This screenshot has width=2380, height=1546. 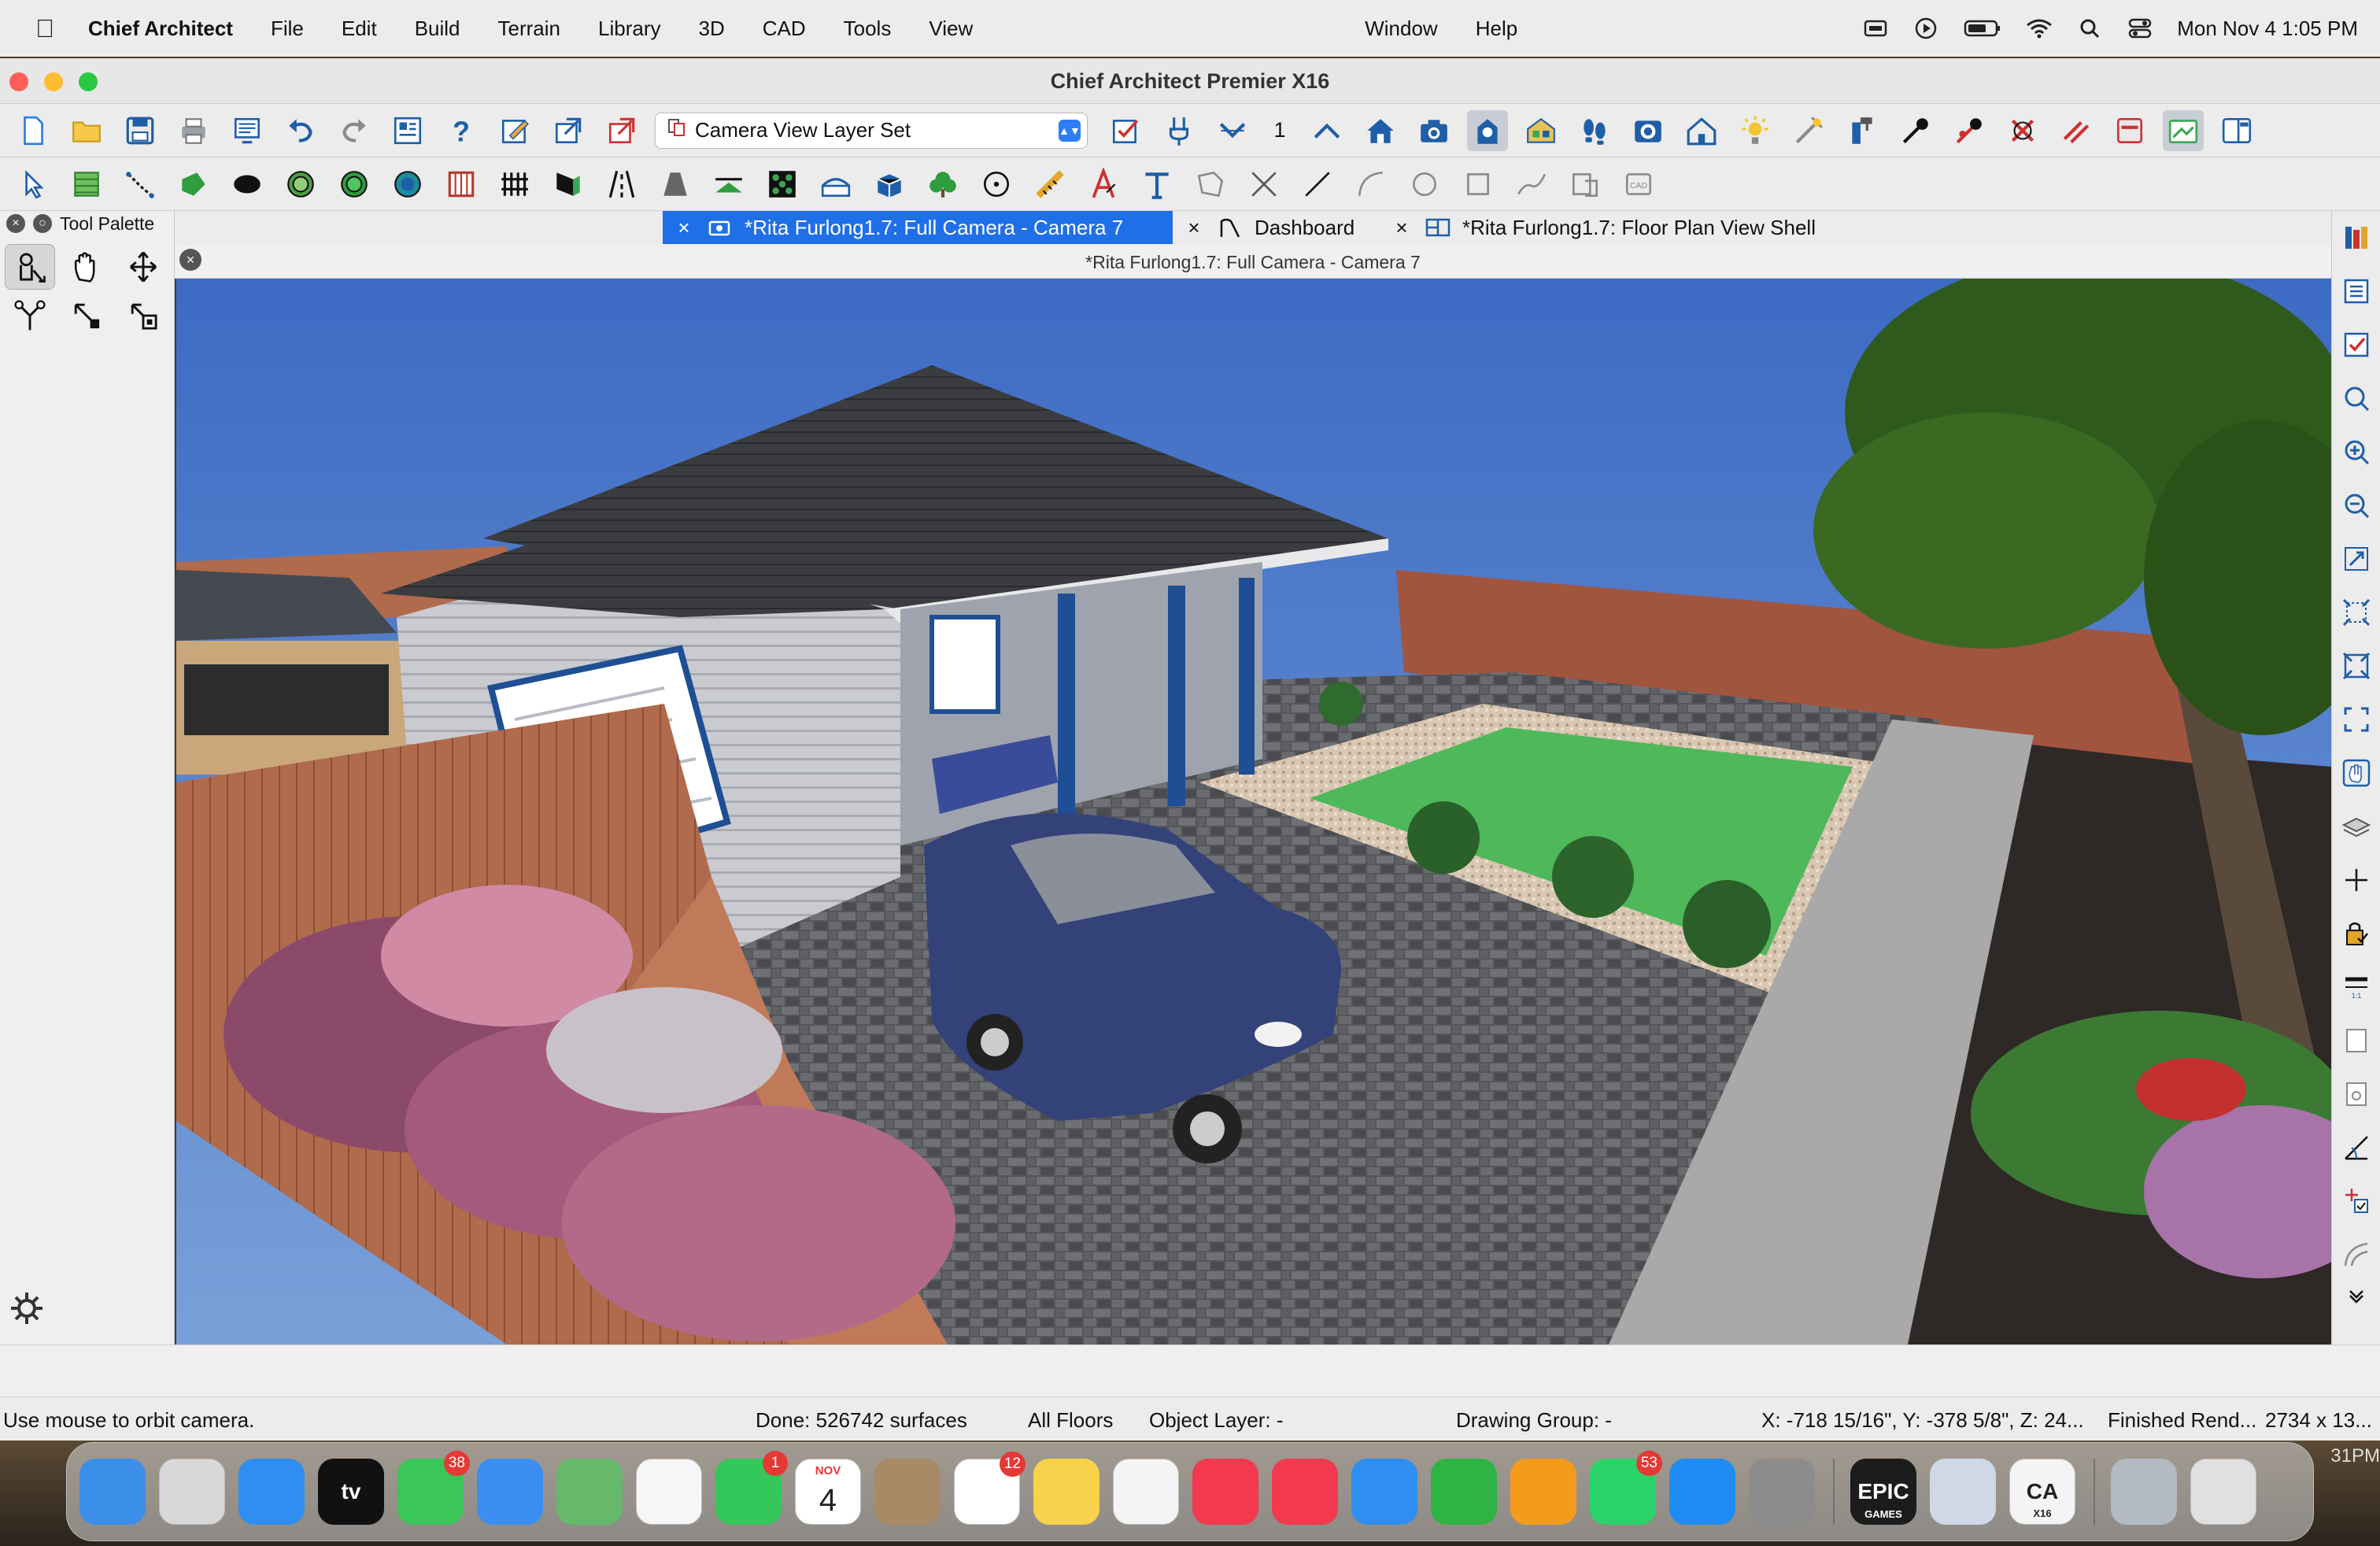 What do you see at coordinates (15, 224) in the screenshot?
I see `close-palette-icon: ×` at bounding box center [15, 224].